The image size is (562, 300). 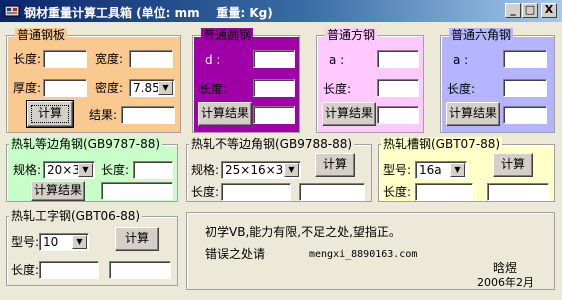 I want to click on ibeam-panel: 热轧工字钢(GBT06-88) 型号: 10 ▼ 计算 长度:, so click(x=92, y=247).